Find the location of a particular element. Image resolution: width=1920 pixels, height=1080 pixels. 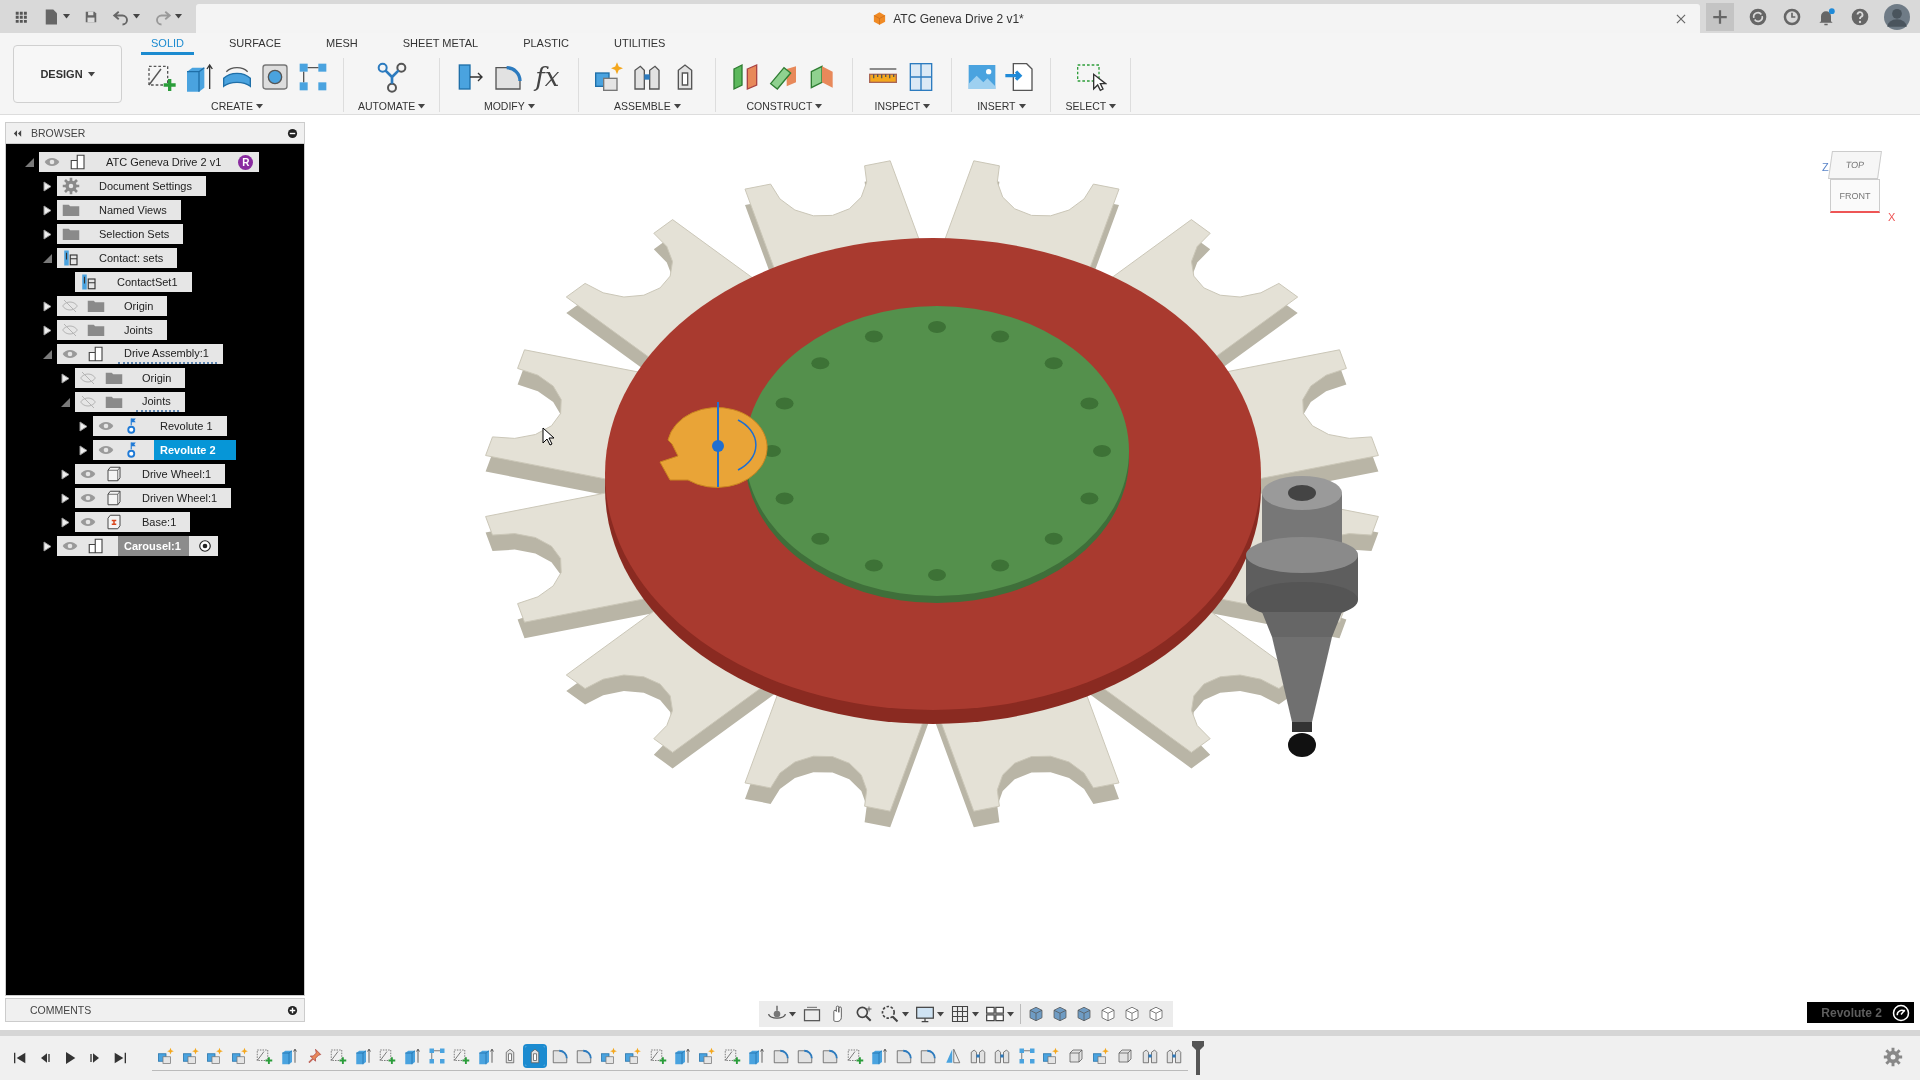

node-graph-icon is located at coordinates (391, 77).